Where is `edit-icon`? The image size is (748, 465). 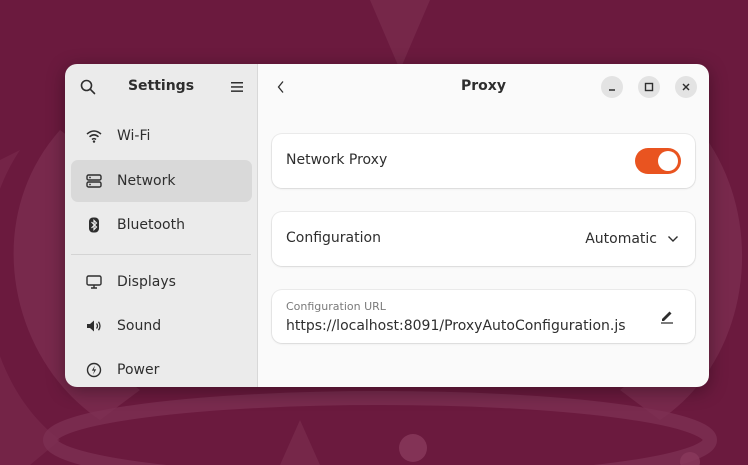 edit-icon is located at coordinates (667, 318).